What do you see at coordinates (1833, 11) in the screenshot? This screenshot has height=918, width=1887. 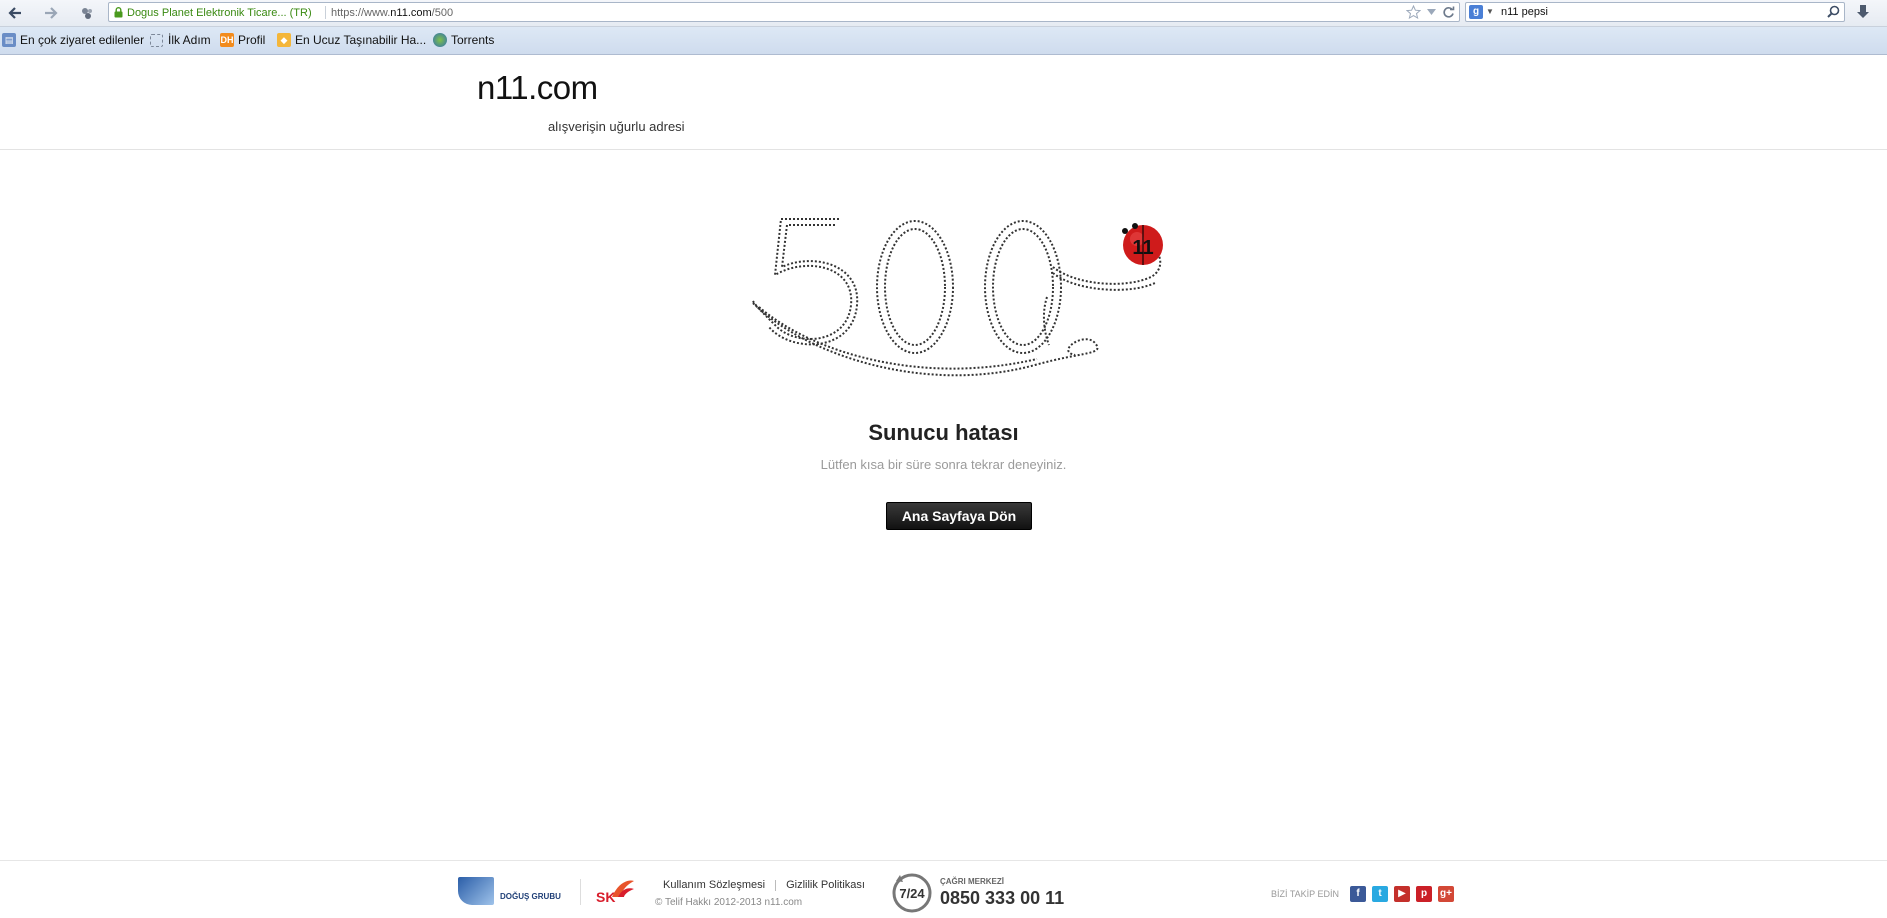 I see `search-icon` at bounding box center [1833, 11].